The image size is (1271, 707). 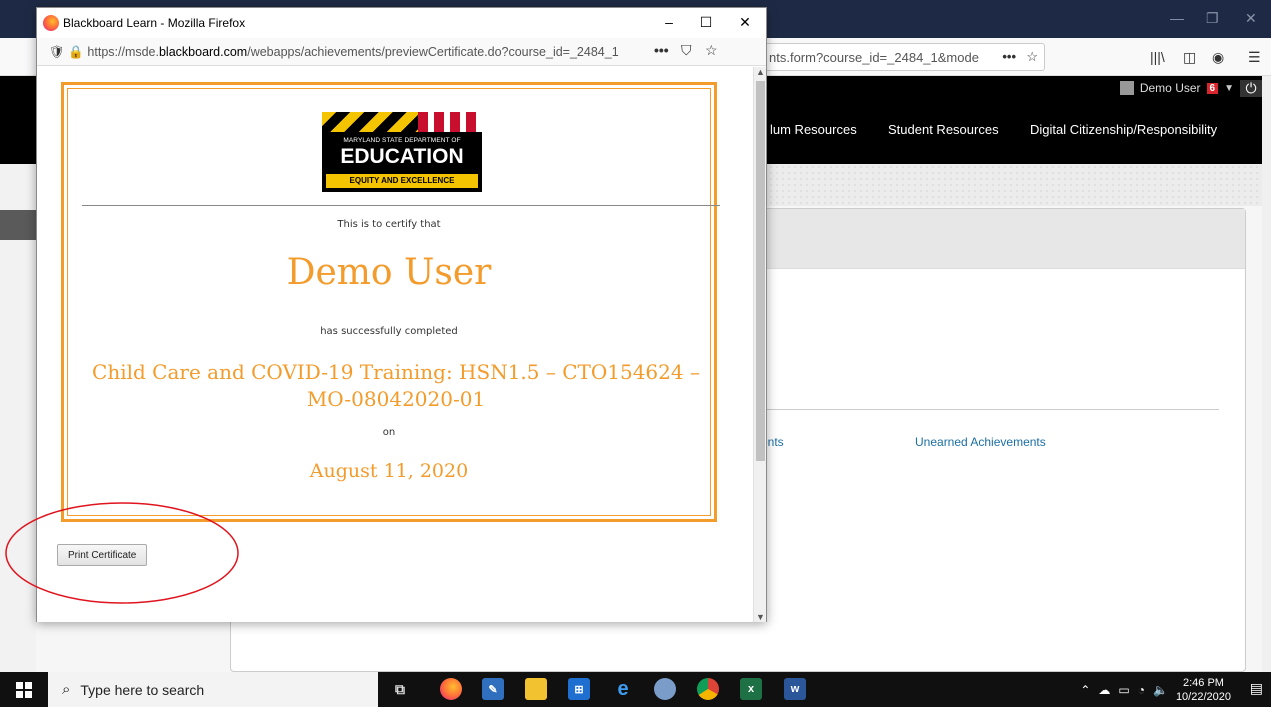 I want to click on scroll-up-icon: ▲, so click(x=760, y=72).